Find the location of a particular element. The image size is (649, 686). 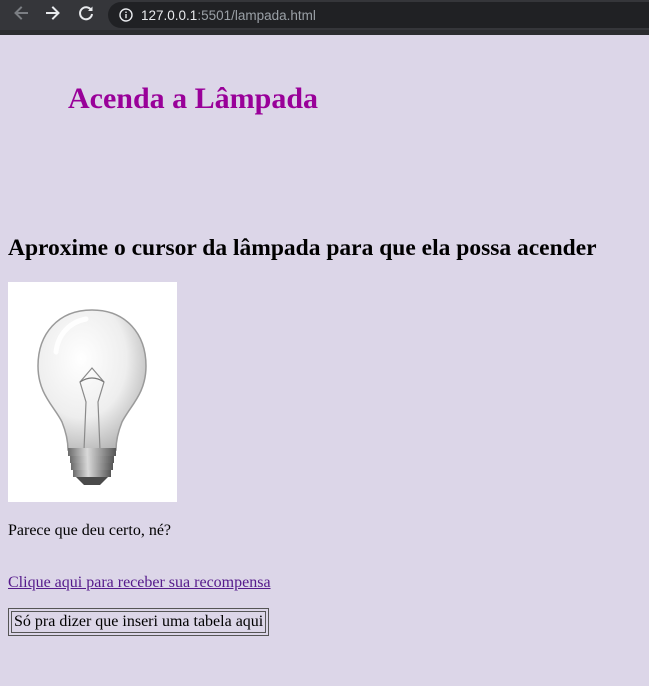

info-icon is located at coordinates (126, 15).